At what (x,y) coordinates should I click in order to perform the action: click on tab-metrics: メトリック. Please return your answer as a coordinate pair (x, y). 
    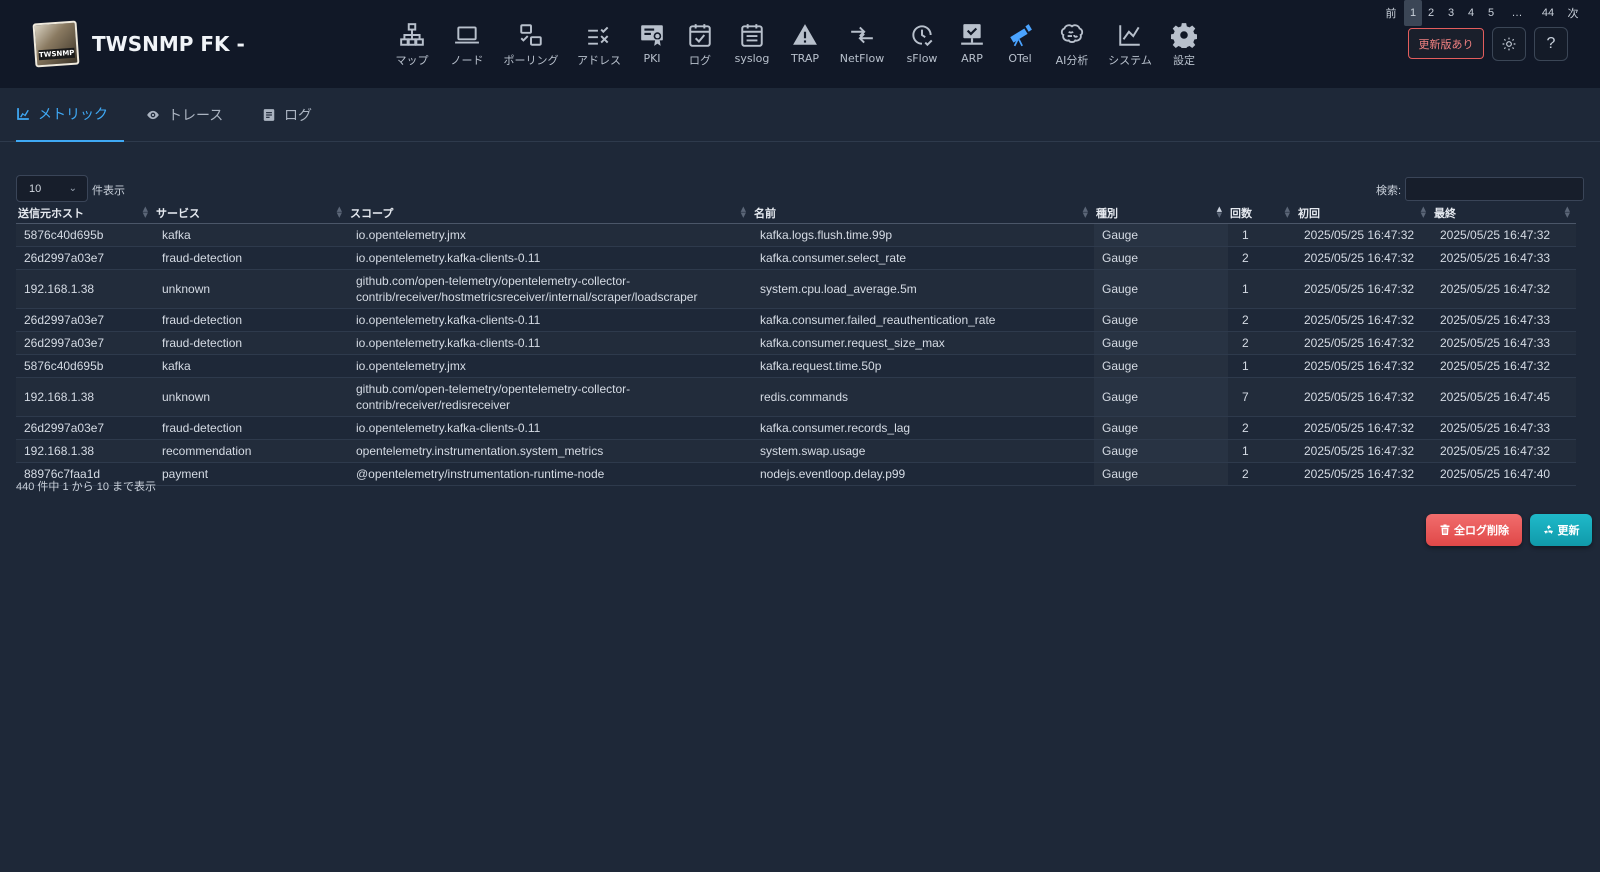
    Looking at the image, I should click on (70, 115).